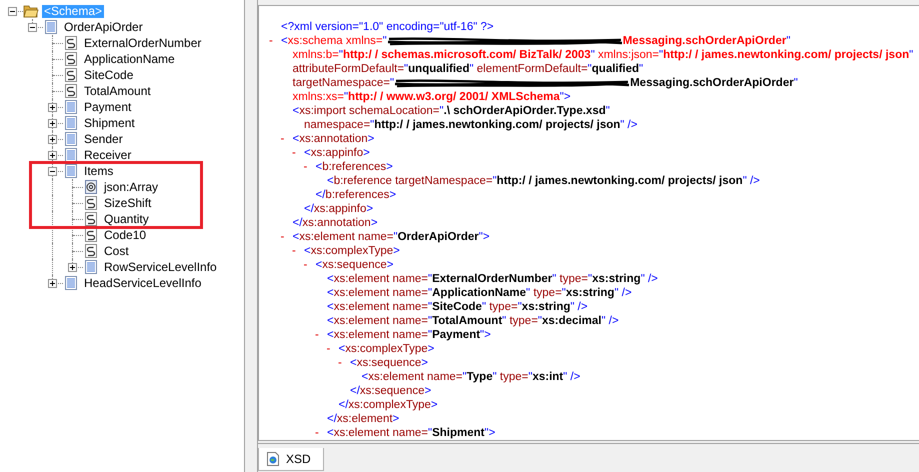 Image resolution: width=919 pixels, height=472 pixels. I want to click on xml-code: namespace="http:/ / james.newtonking.com/ projects/ json" />, so click(471, 125).